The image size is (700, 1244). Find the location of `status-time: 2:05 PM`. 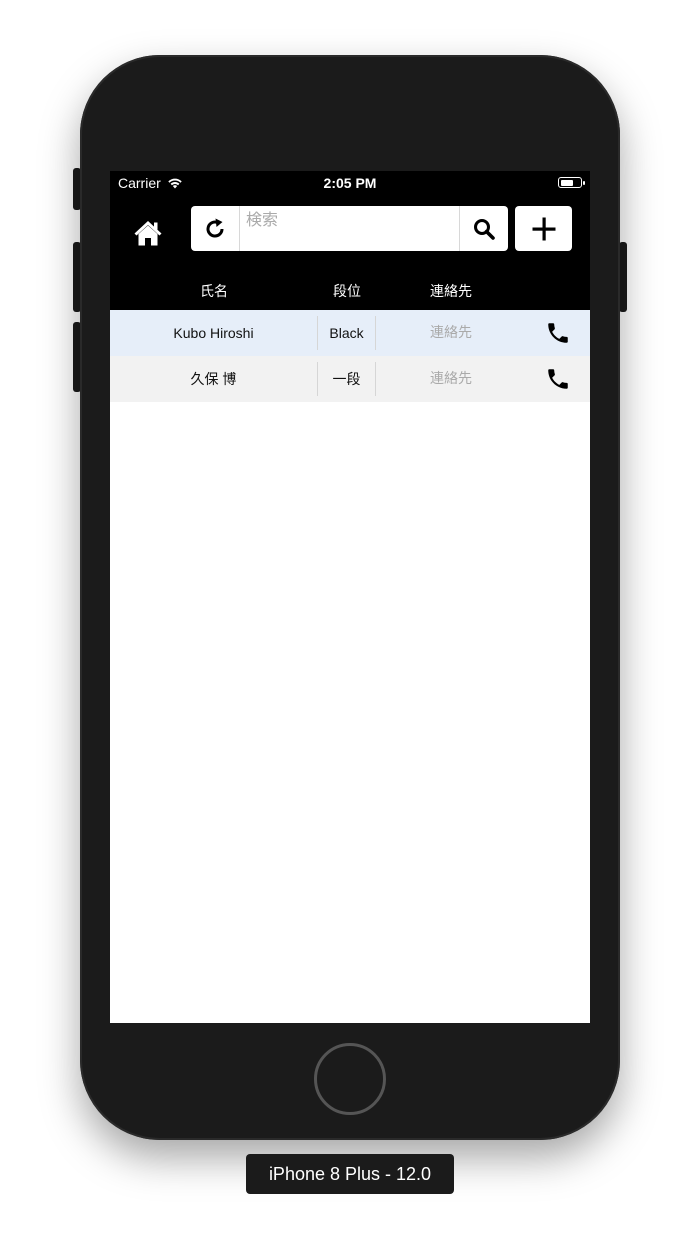

status-time: 2:05 PM is located at coordinates (350, 183).